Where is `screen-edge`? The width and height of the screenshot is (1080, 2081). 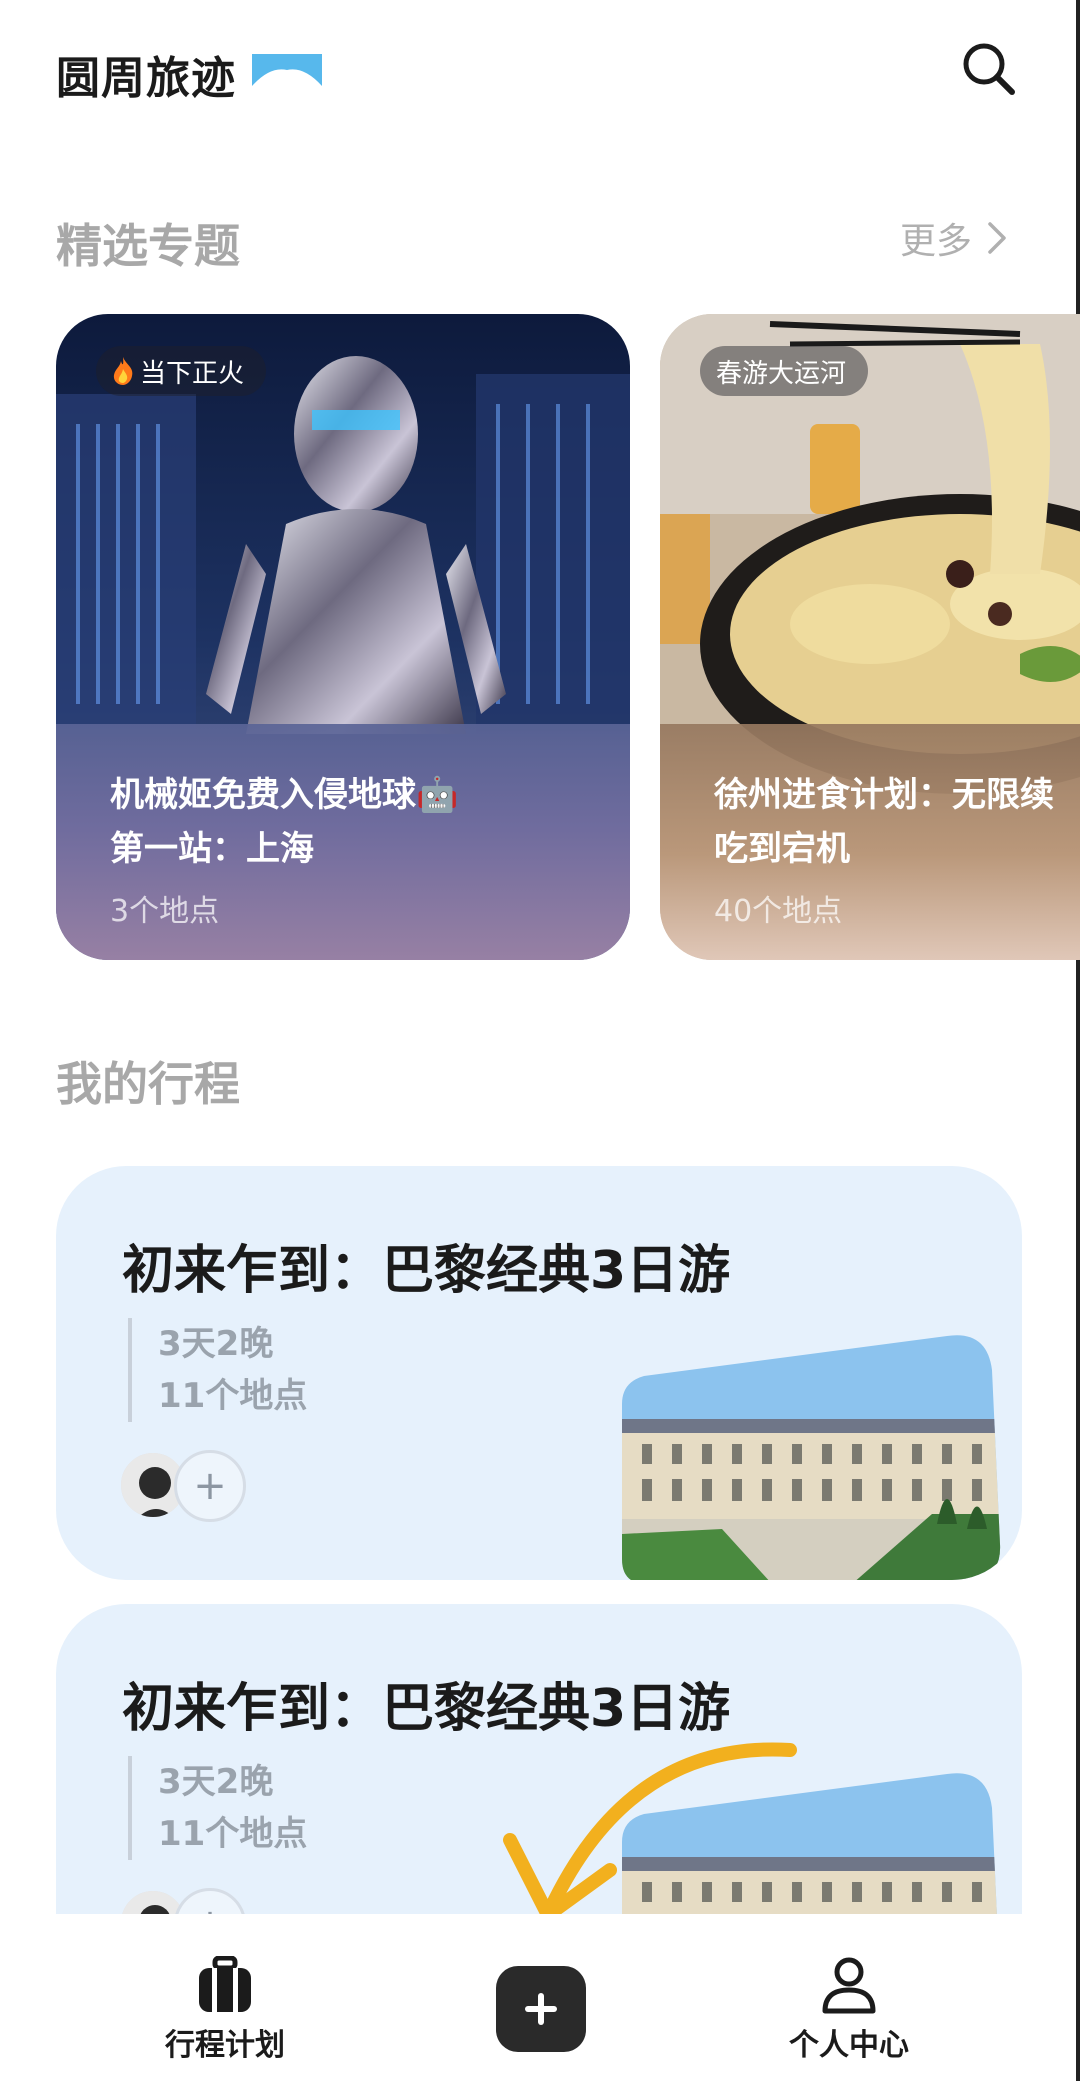 screen-edge is located at coordinates (1078, 1040).